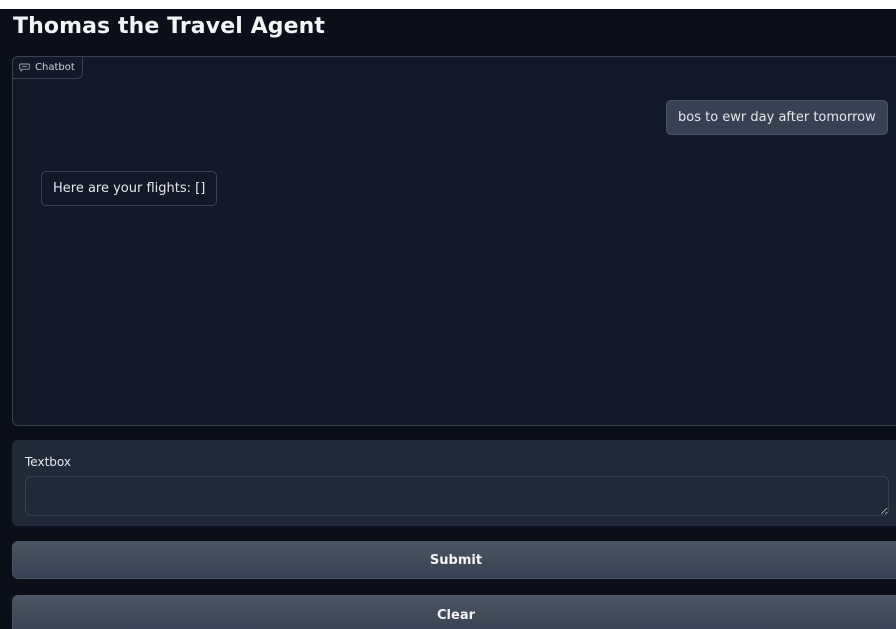 This screenshot has width=896, height=629. Describe the element at coordinates (129, 188) in the screenshot. I see `bot-message: Here are your flights: []` at that location.